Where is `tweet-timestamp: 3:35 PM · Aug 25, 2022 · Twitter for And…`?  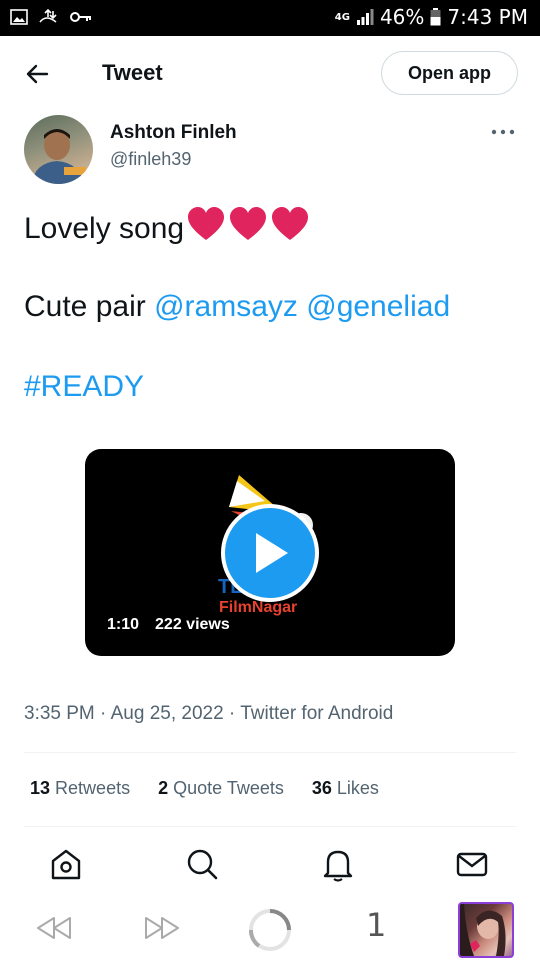 tweet-timestamp: 3:35 PM · Aug 25, 2022 · Twitter for And… is located at coordinates (208, 714).